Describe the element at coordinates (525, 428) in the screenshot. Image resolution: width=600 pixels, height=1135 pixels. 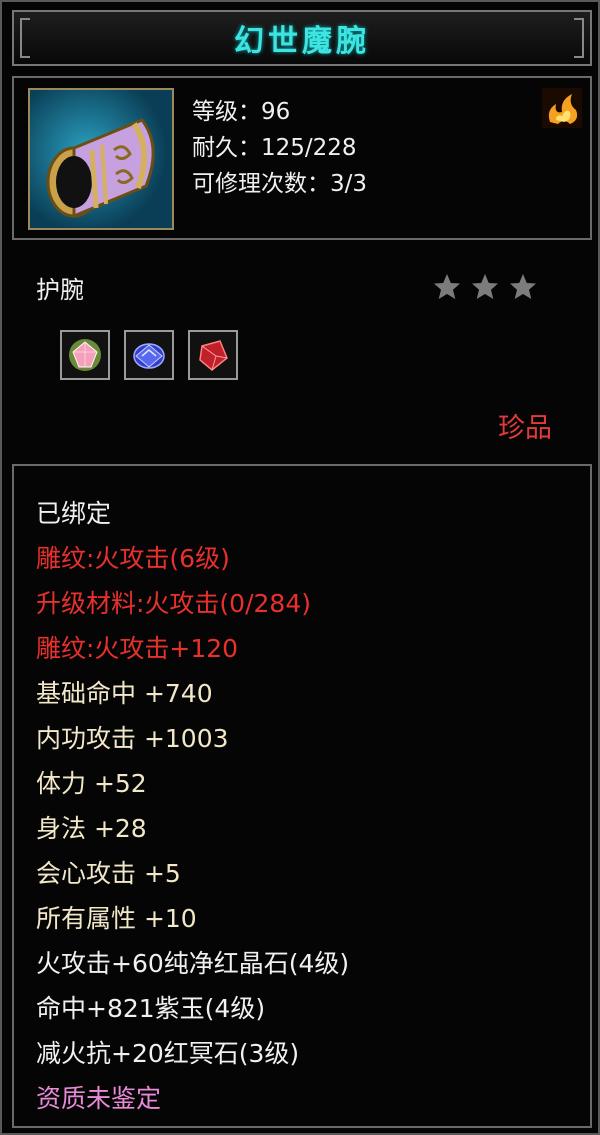
I see `rarity-label: 珍品` at that location.